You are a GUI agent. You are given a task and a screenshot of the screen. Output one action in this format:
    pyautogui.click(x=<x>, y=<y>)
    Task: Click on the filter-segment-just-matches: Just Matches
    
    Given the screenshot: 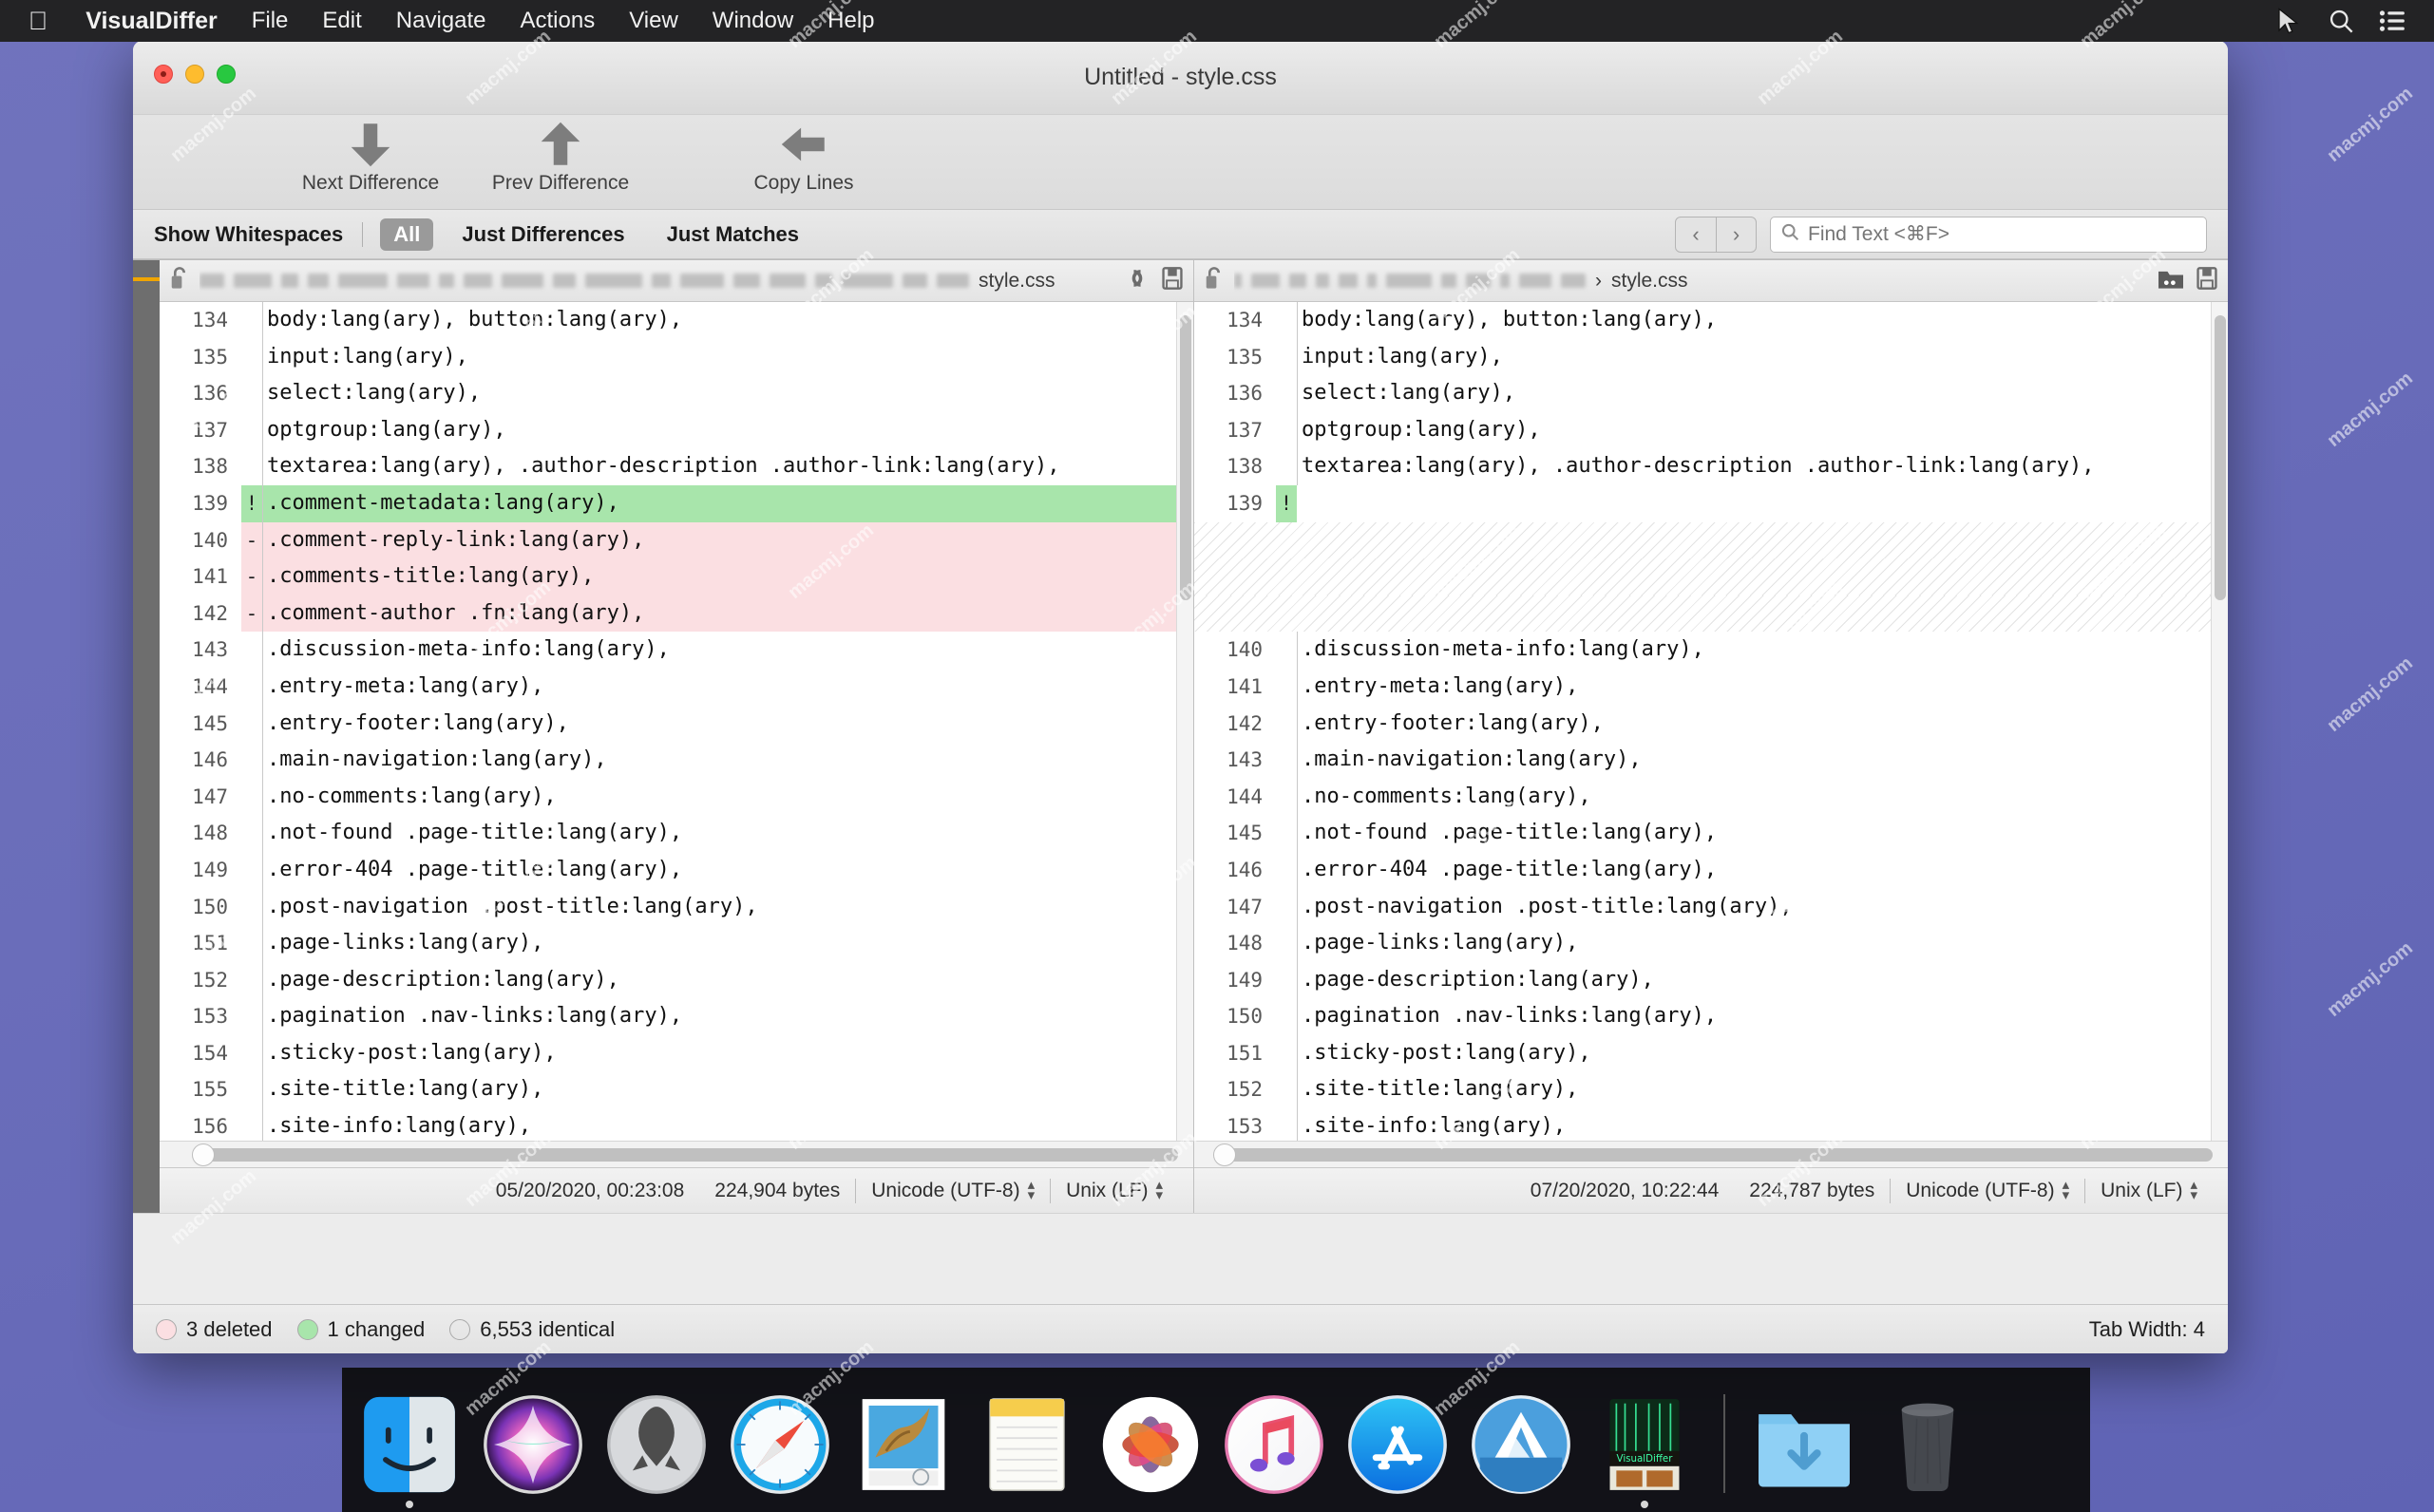 What is the action you would take?
    pyautogui.click(x=733, y=234)
    